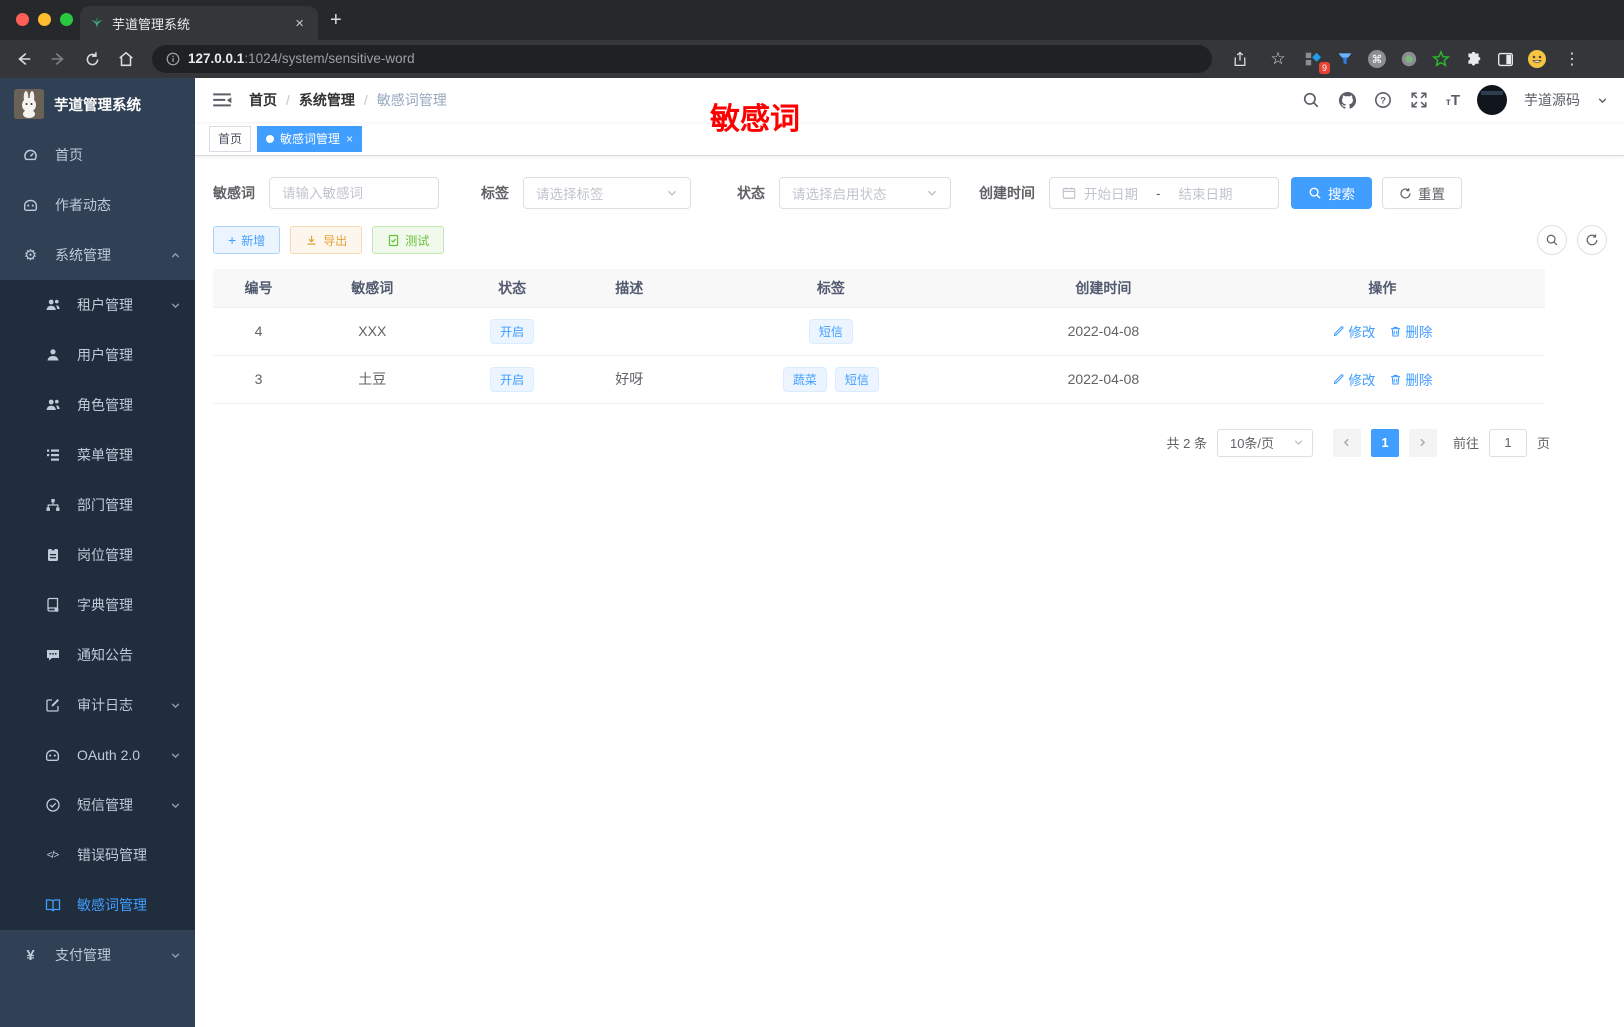 This screenshot has width=1624, height=1027. Describe the element at coordinates (310, 138) in the screenshot. I see `tag-sensitive-word: 敏感词管理 ×` at that location.